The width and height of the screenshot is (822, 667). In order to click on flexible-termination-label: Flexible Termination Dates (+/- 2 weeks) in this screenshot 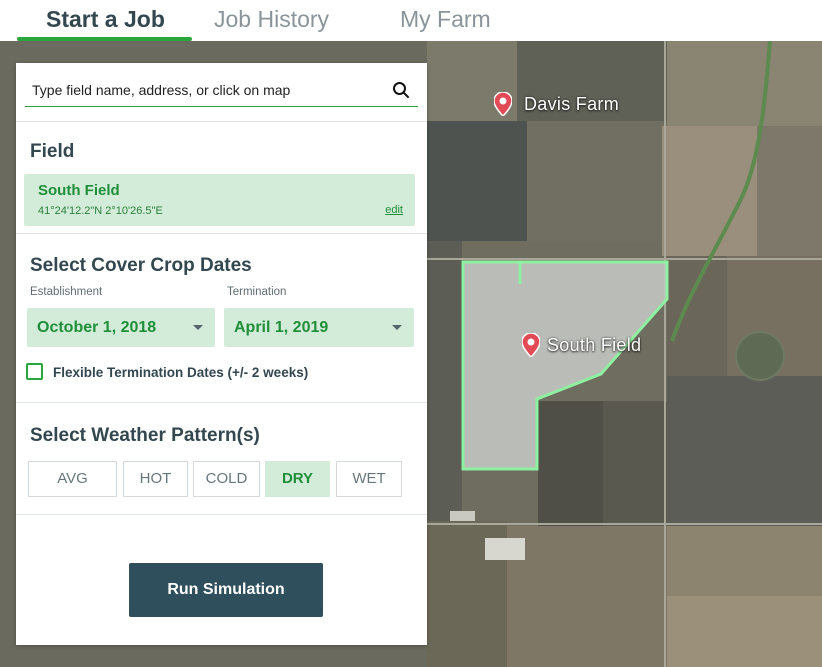, I will do `click(180, 372)`.